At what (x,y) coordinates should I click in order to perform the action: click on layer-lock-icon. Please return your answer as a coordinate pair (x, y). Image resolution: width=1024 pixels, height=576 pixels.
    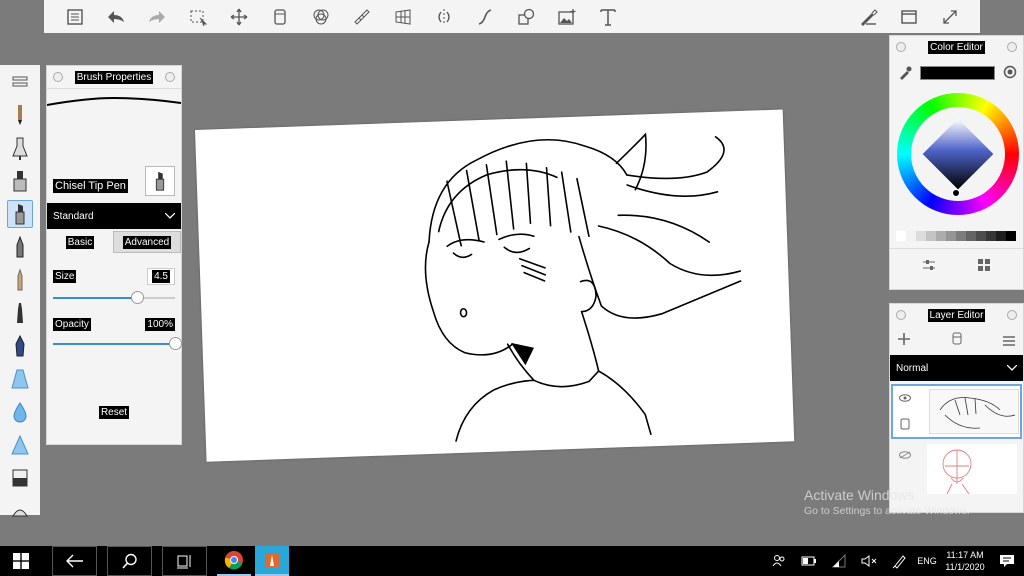
    Looking at the image, I should click on (905, 424).